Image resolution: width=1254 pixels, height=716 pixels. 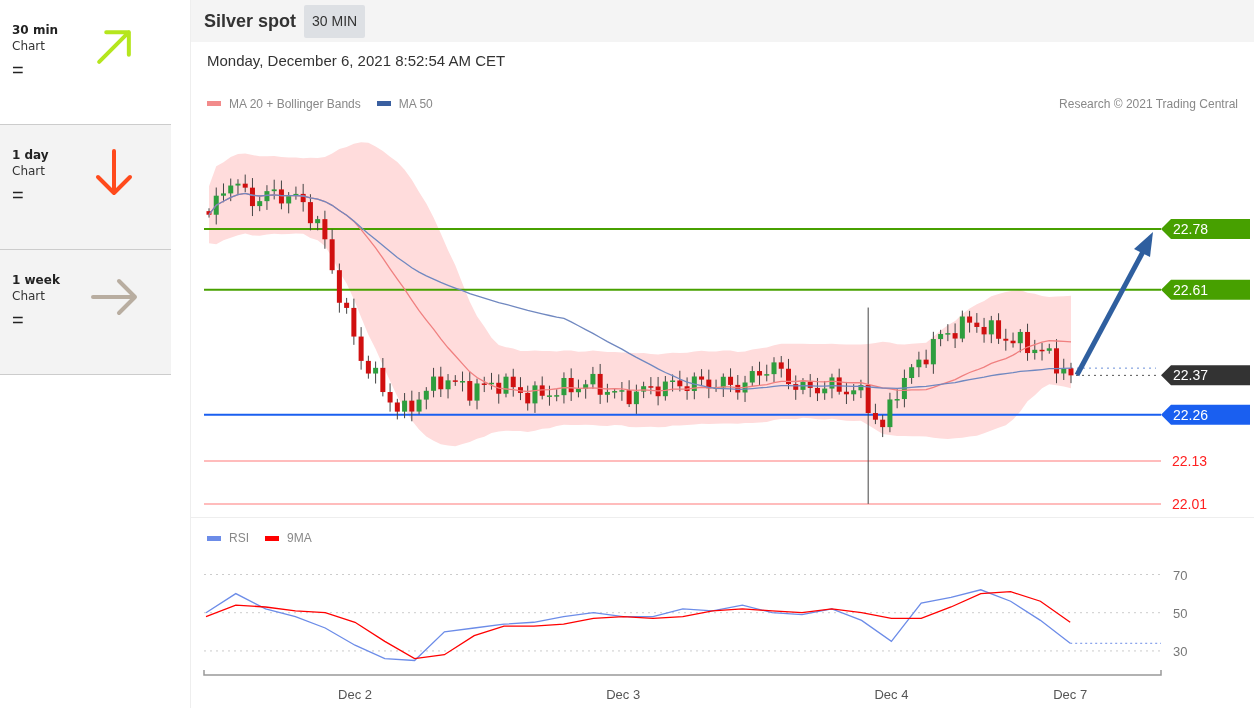 I want to click on legend-label: MA 50, so click(x=415, y=104).